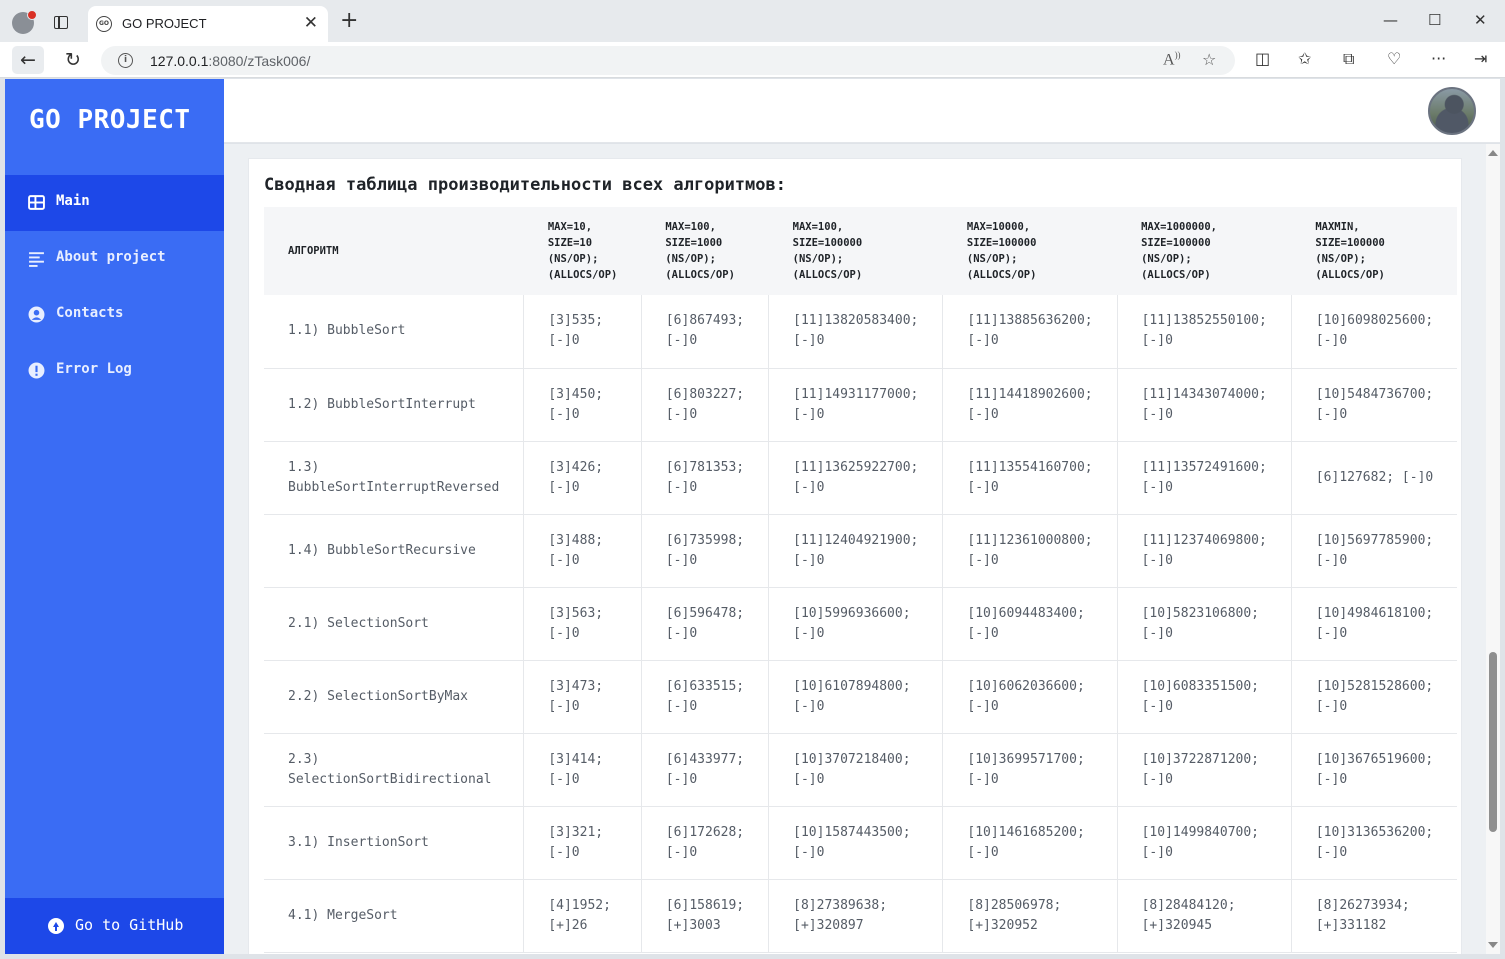  I want to click on page-header, so click(862, 111).